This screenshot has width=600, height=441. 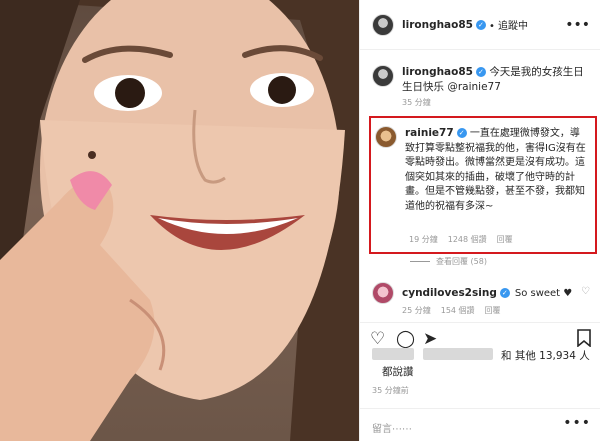 What do you see at coordinates (383, 24) in the screenshot?
I see `author-avatar` at bounding box center [383, 24].